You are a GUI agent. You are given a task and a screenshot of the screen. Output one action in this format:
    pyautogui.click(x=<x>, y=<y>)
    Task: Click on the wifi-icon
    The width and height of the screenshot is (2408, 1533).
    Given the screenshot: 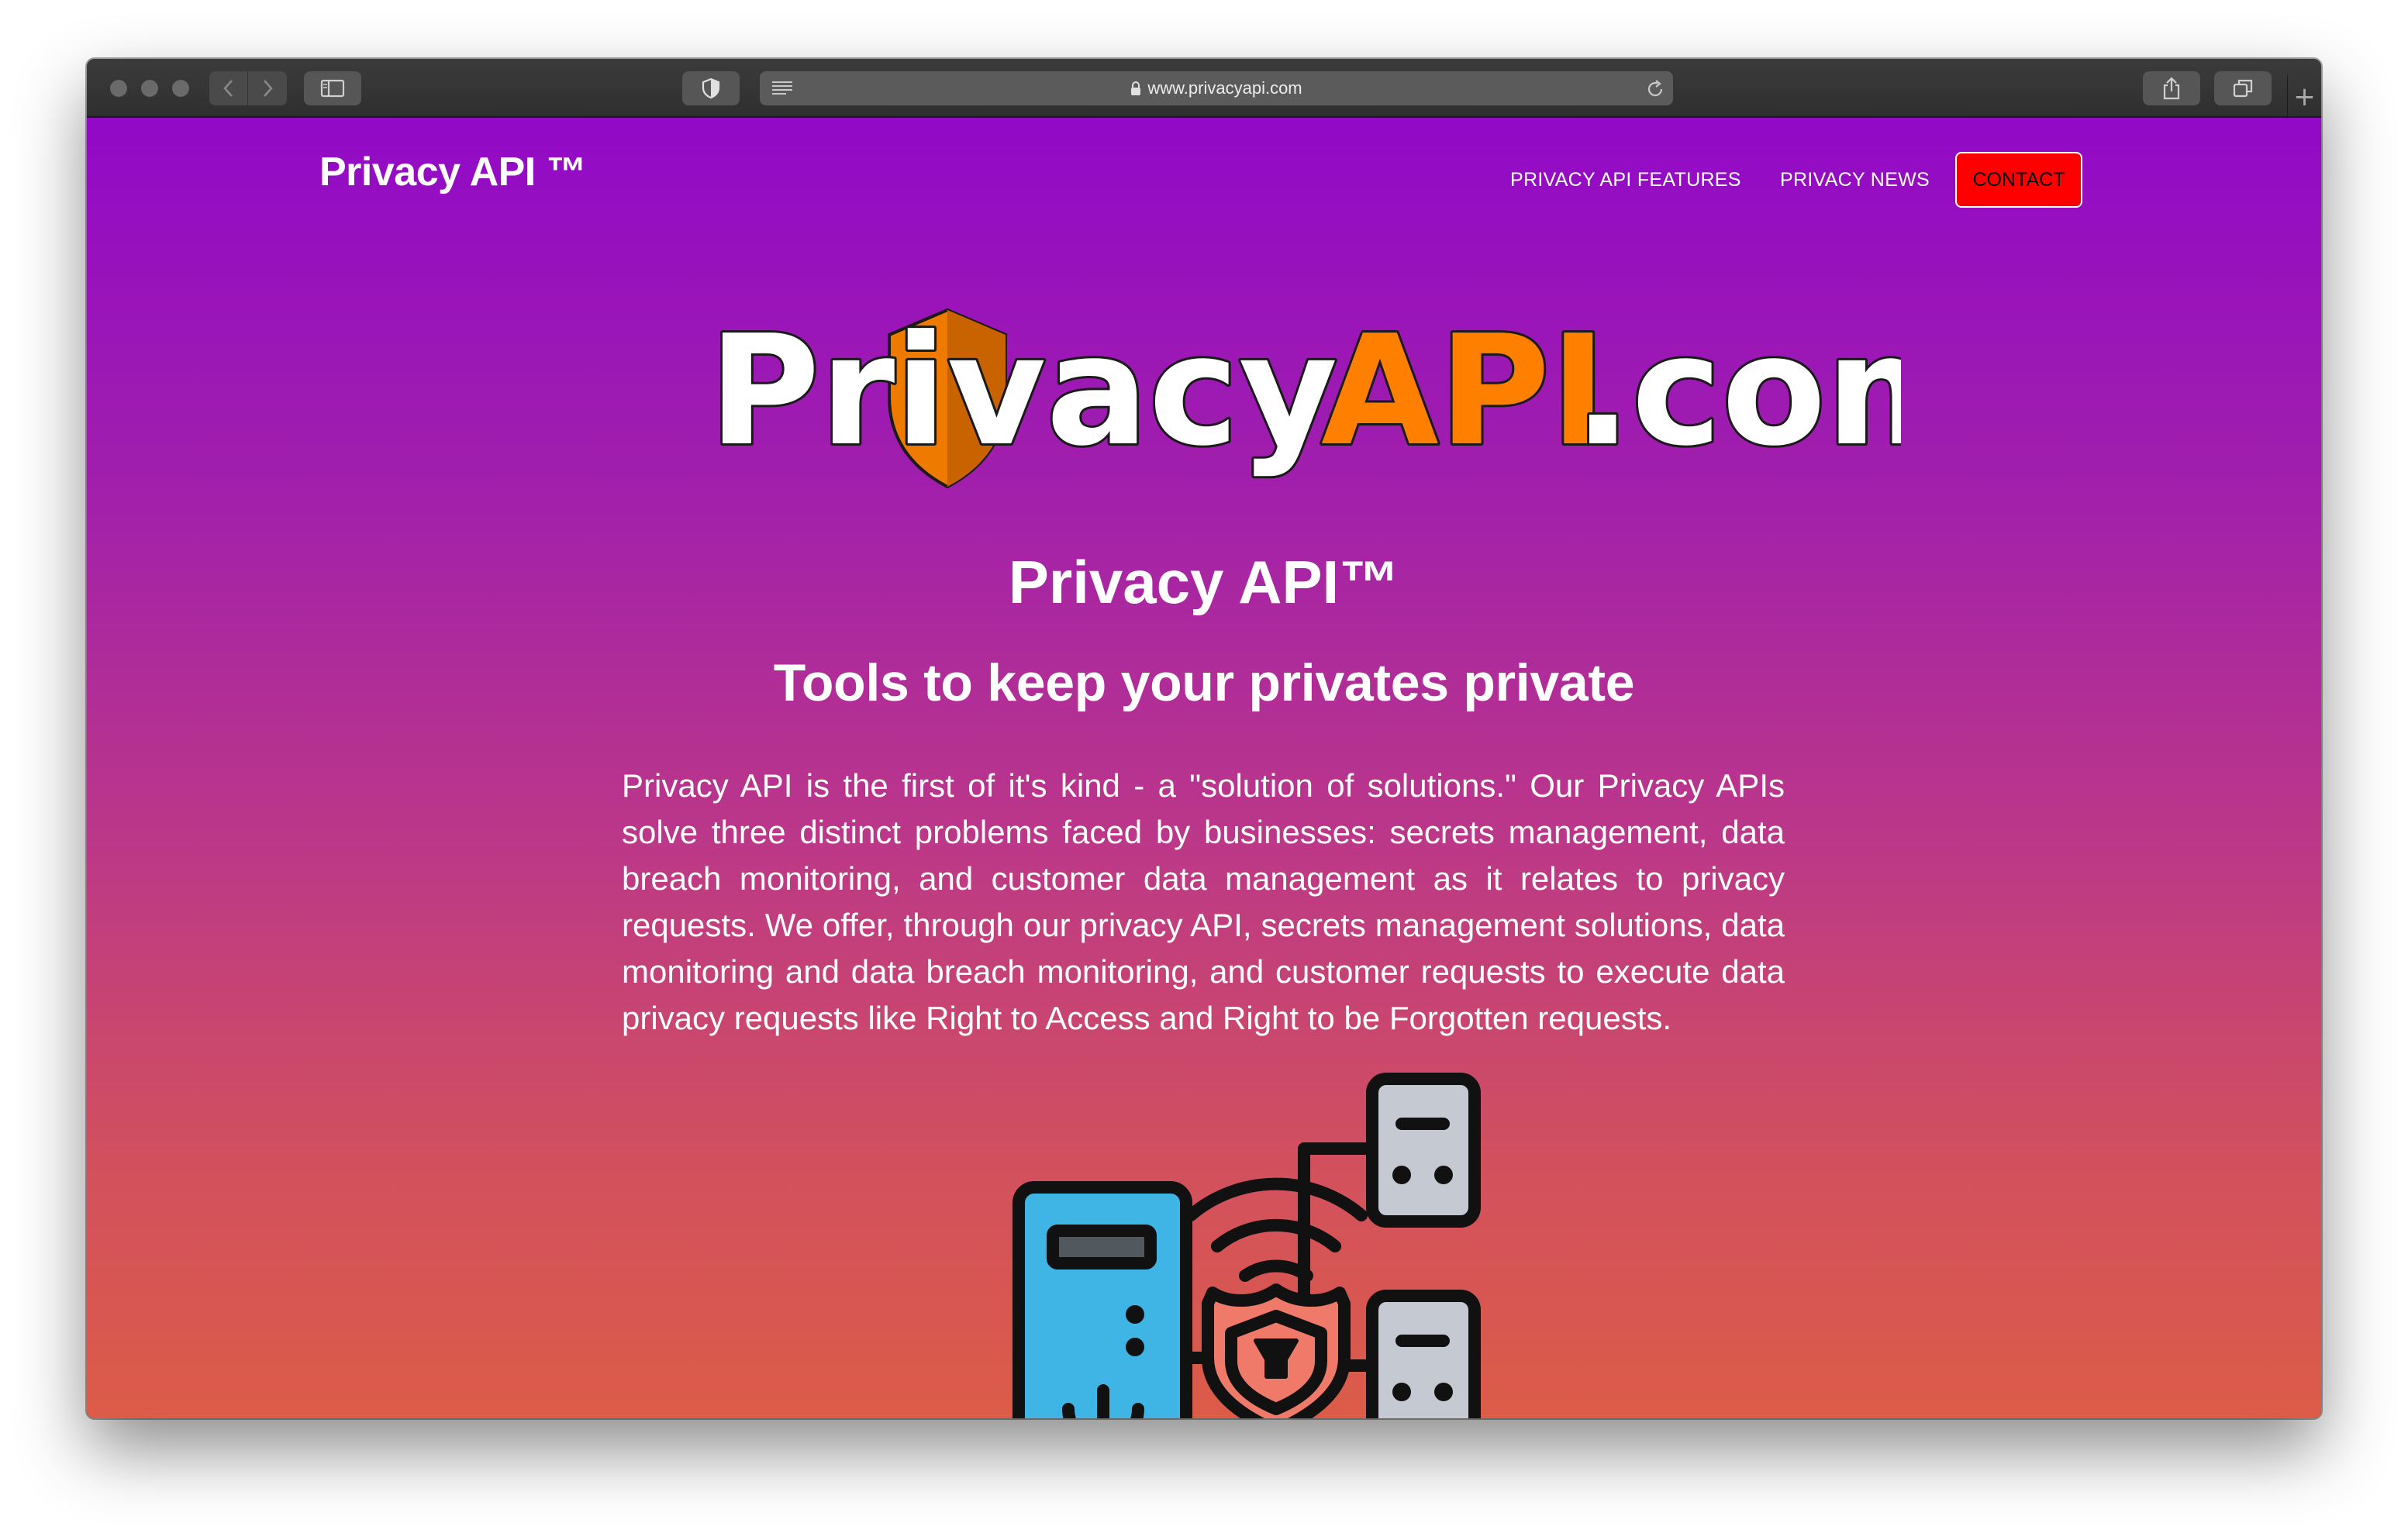 What is the action you would take?
    pyautogui.click(x=1276, y=1229)
    